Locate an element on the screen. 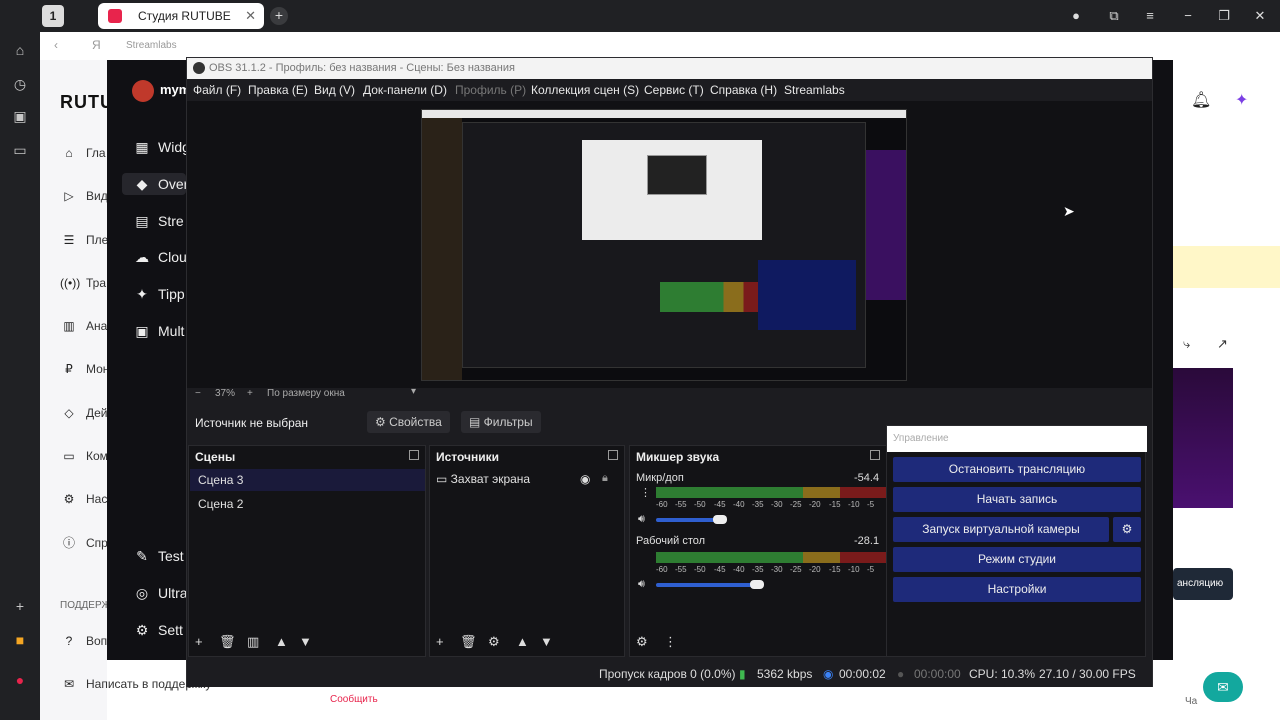  streamlabs-nav-item: ▣ Mult is located at coordinates (158, 331).